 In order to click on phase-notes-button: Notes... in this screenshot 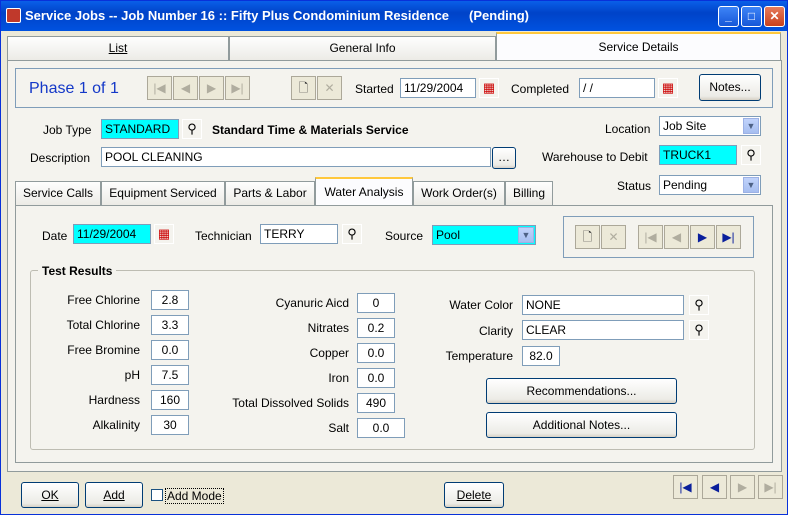, I will do `click(730, 87)`.